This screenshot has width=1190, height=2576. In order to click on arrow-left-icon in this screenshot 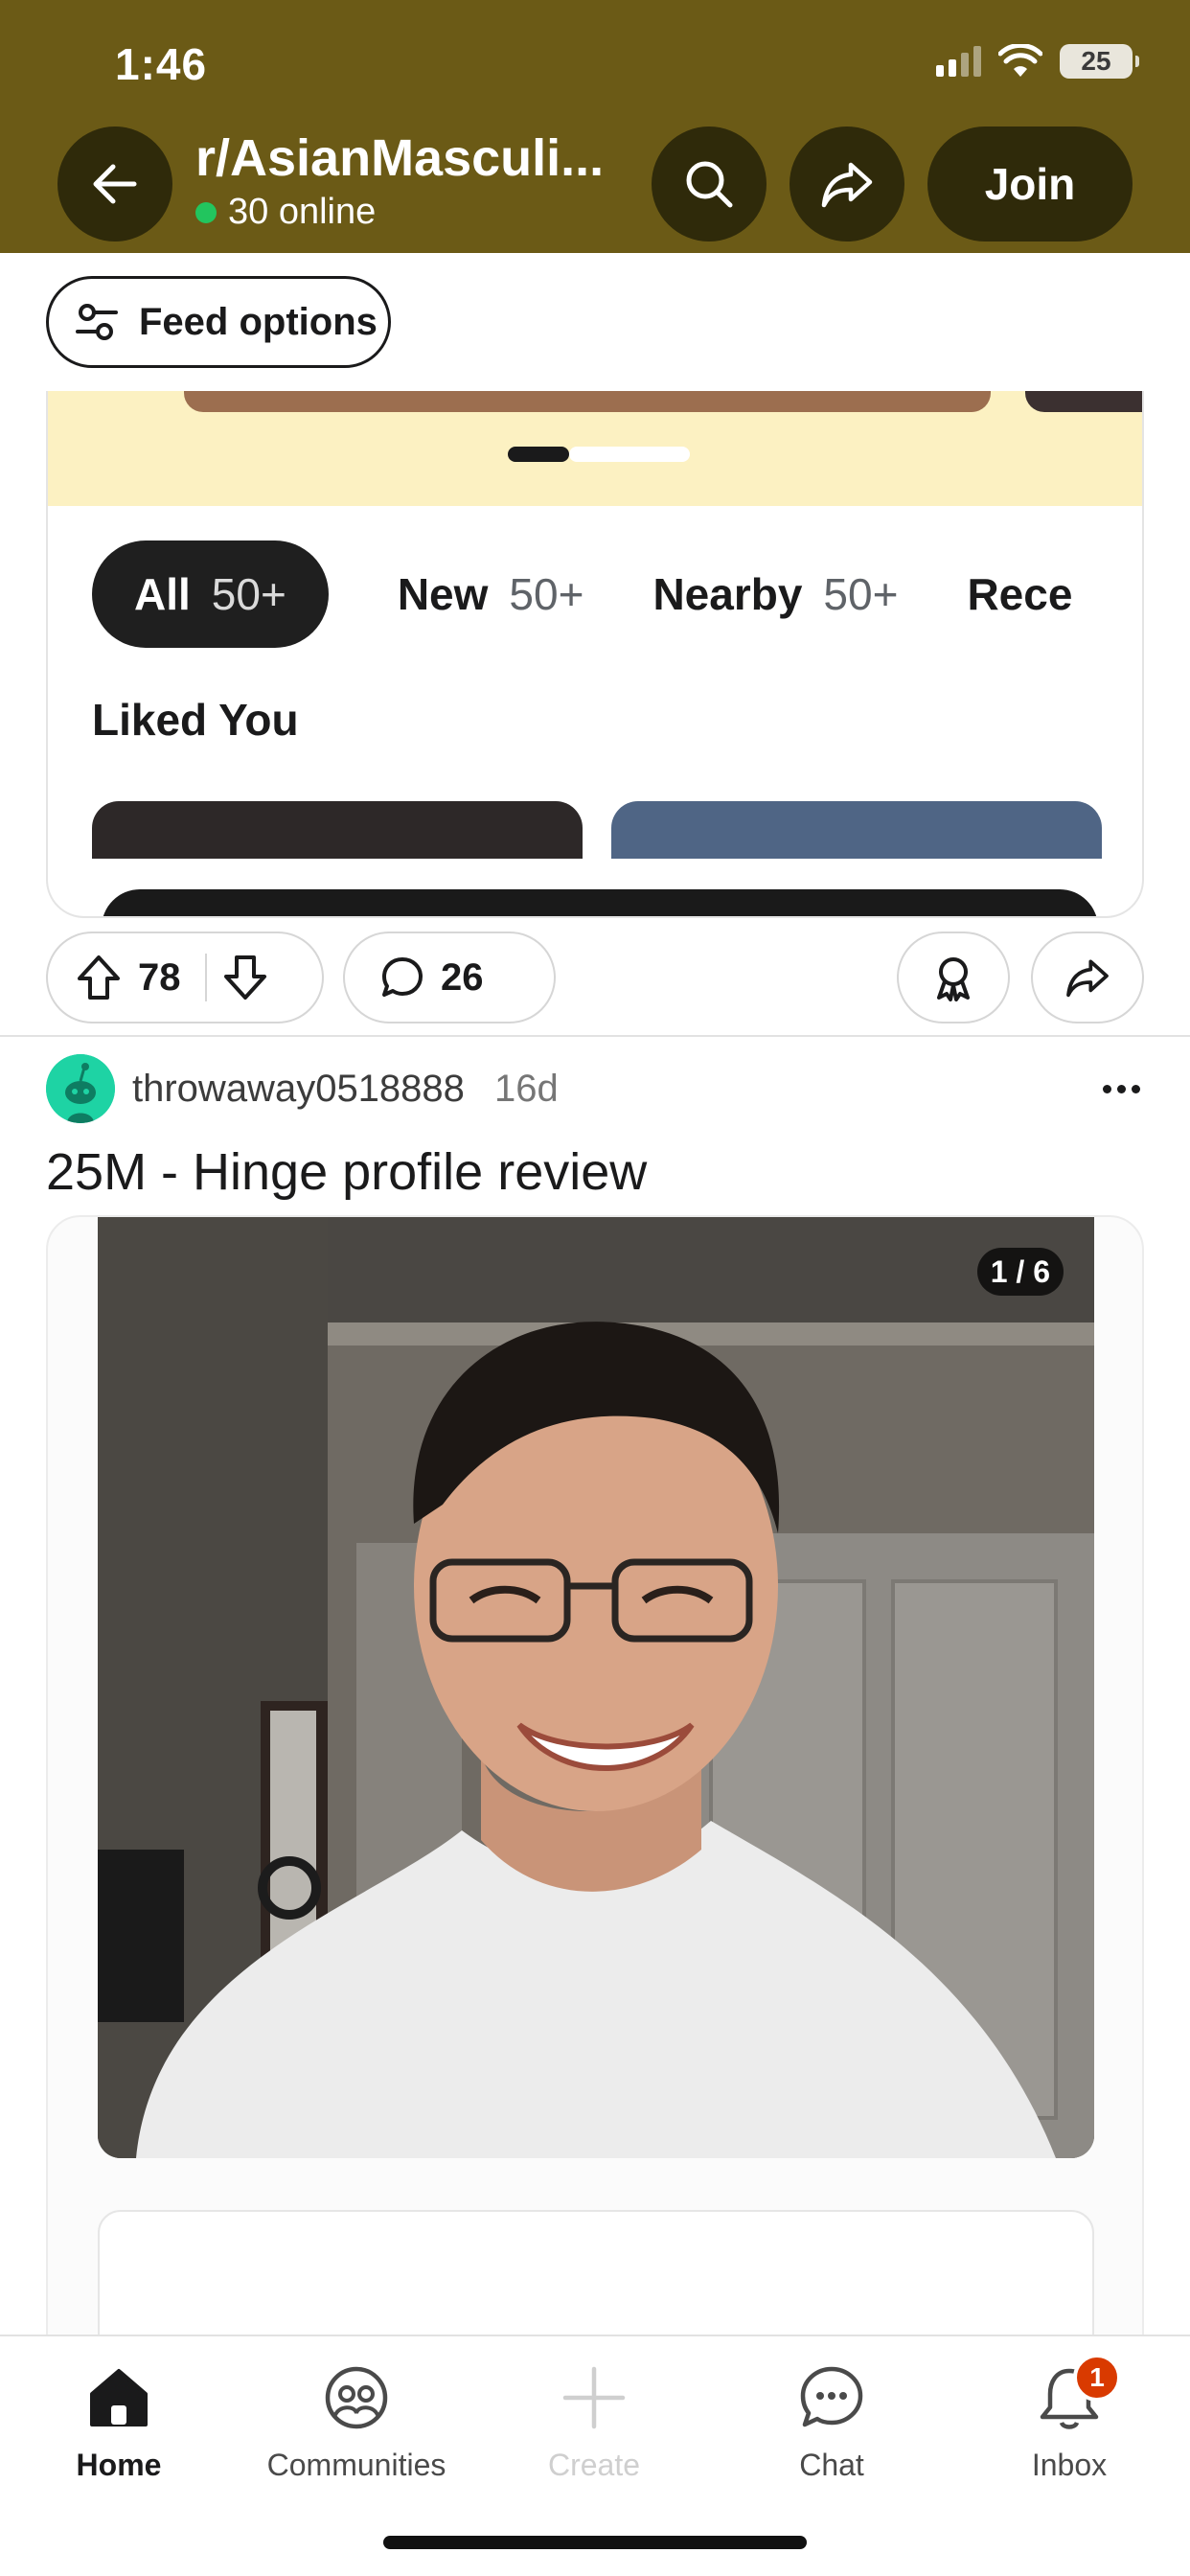, I will do `click(115, 184)`.